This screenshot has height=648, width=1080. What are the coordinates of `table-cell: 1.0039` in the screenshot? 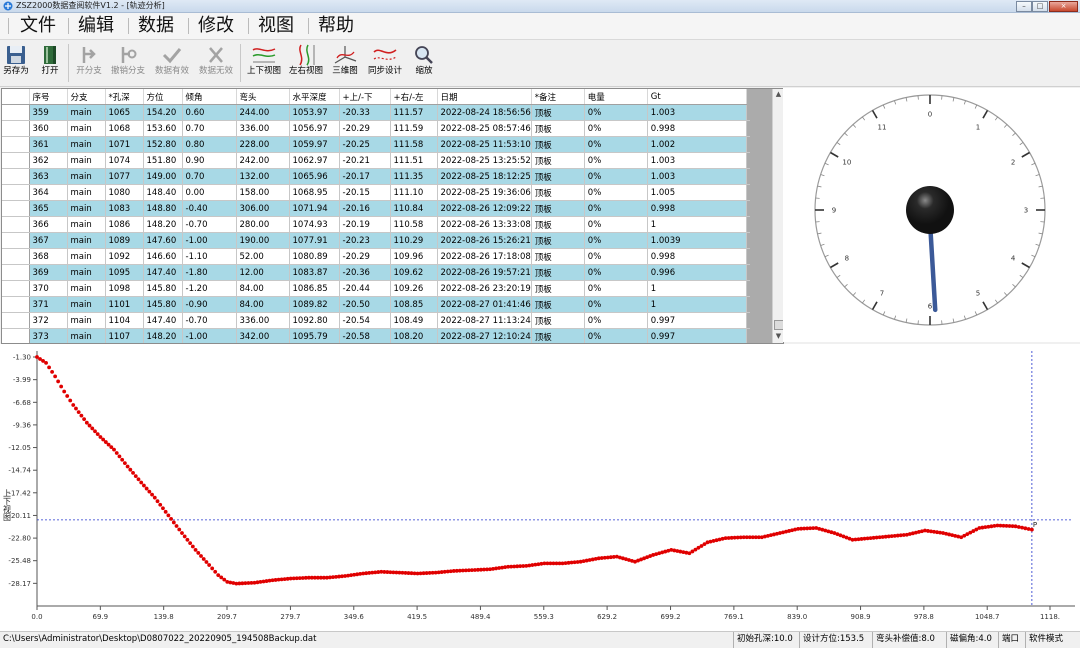 It's located at (696, 241).